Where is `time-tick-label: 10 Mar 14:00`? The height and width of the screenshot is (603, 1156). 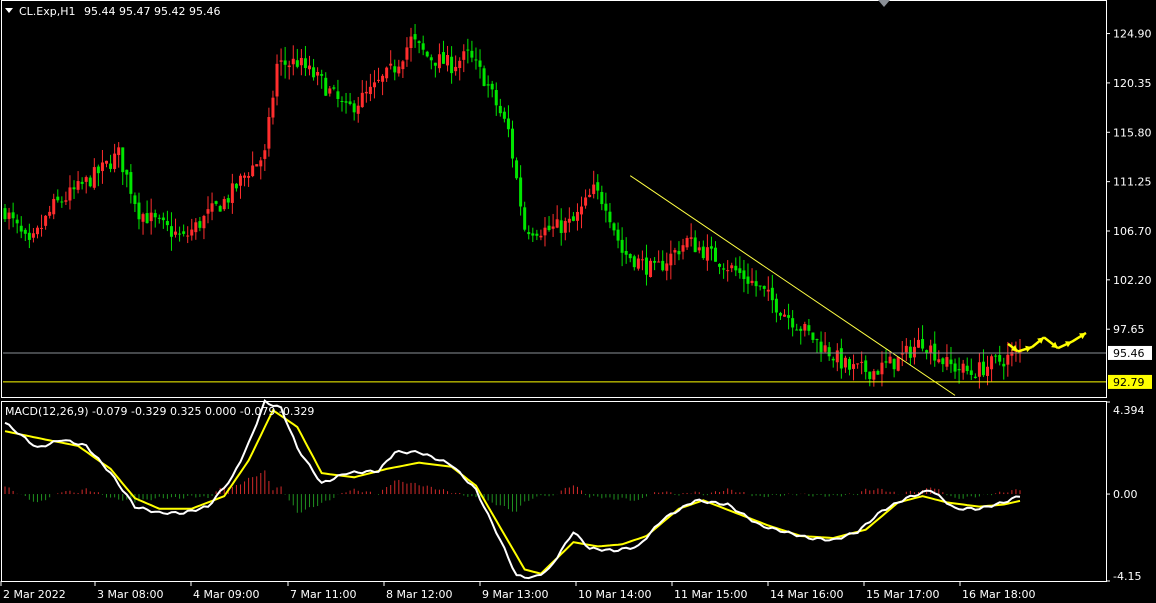
time-tick-label: 10 Mar 14:00 is located at coordinates (614, 594).